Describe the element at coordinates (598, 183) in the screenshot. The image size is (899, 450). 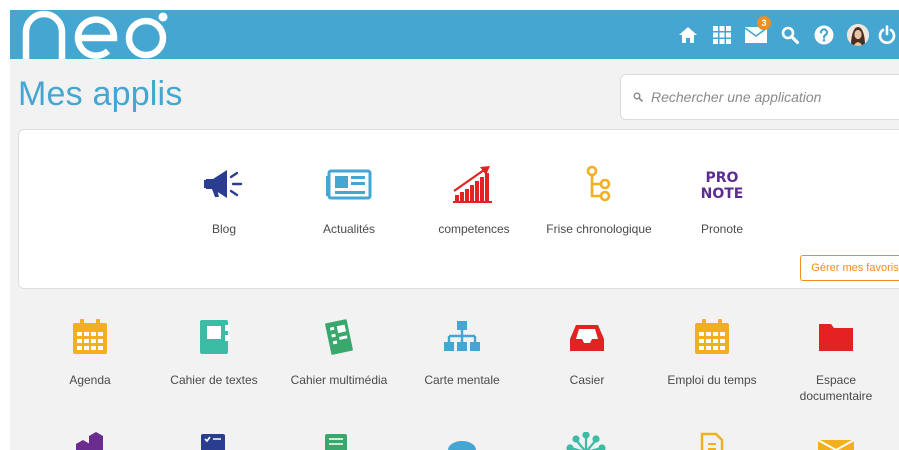
I see `timeline-icon` at that location.